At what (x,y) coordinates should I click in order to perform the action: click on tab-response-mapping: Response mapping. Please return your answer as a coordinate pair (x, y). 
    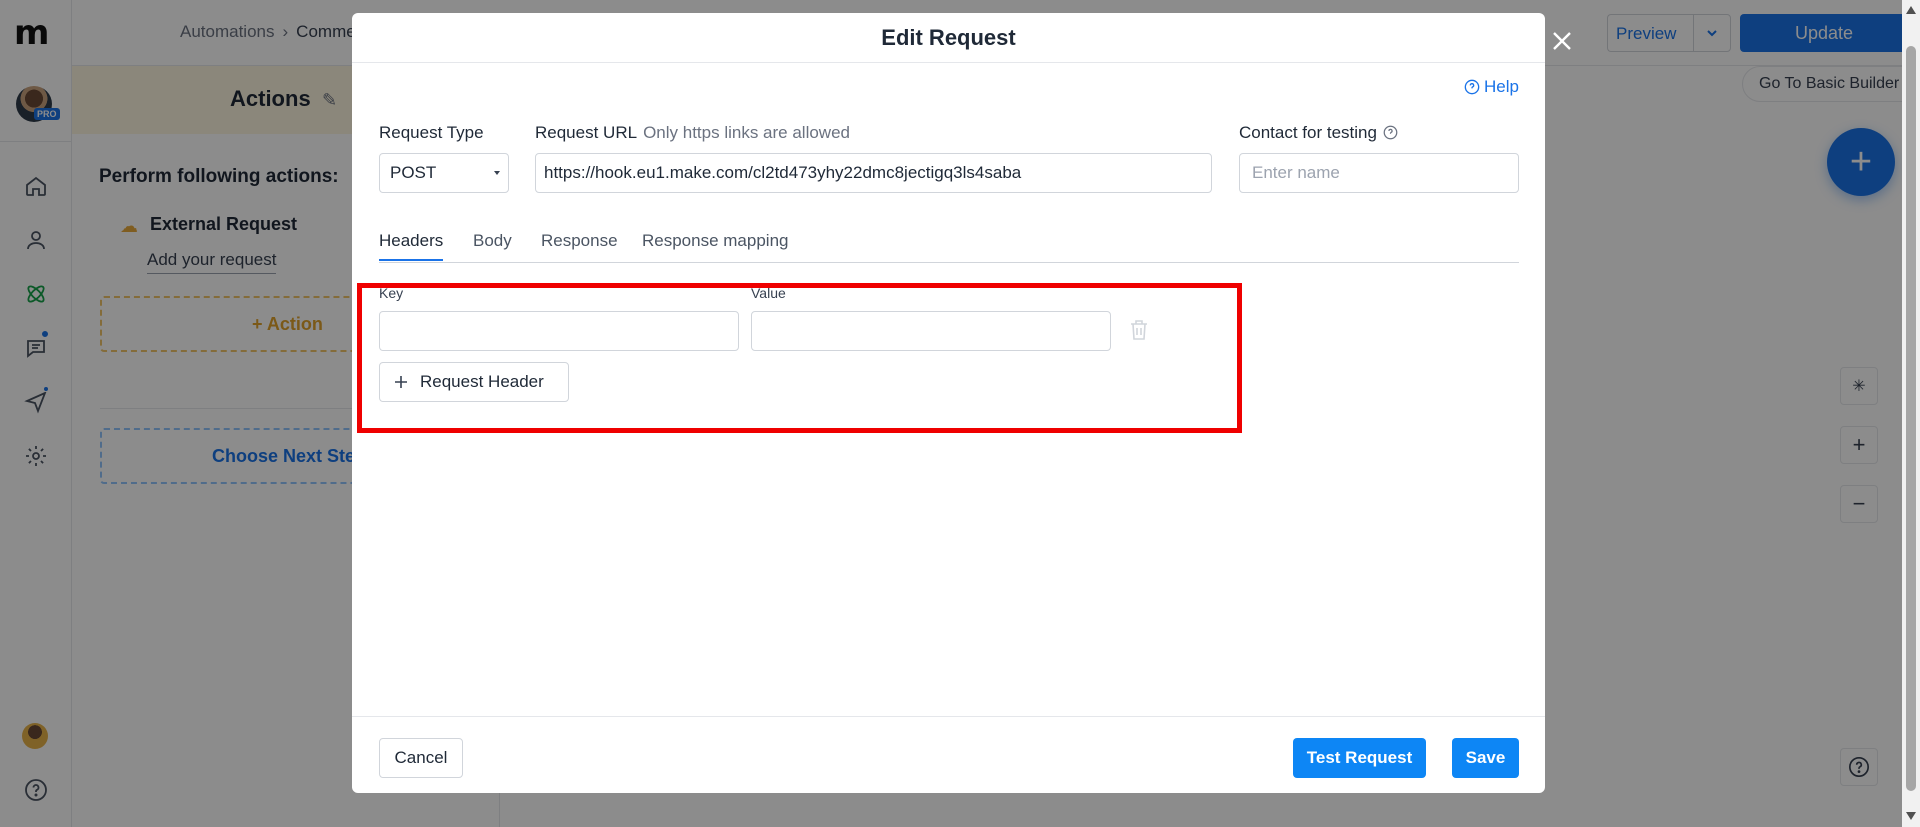
    Looking at the image, I should click on (715, 245).